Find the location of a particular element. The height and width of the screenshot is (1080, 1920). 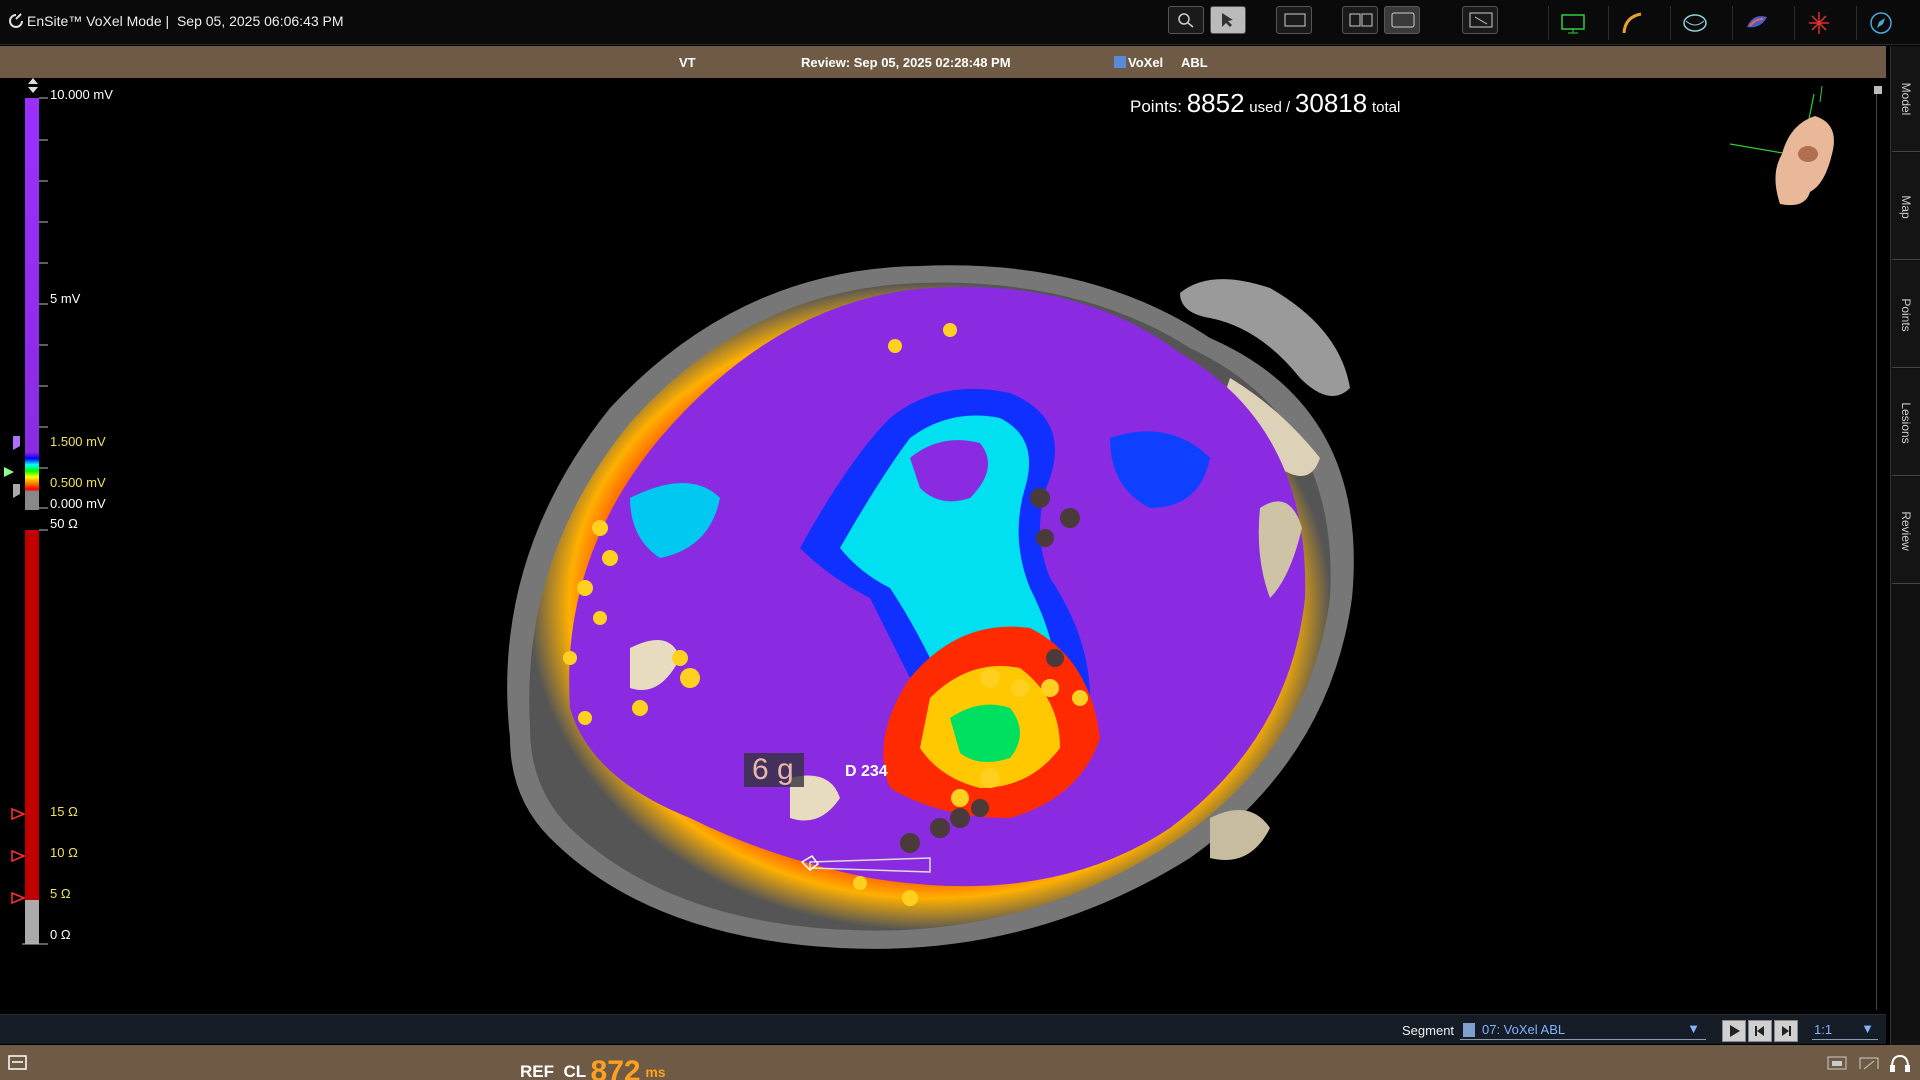

speed-chevron-icon: ▼ is located at coordinates (1867, 1028).